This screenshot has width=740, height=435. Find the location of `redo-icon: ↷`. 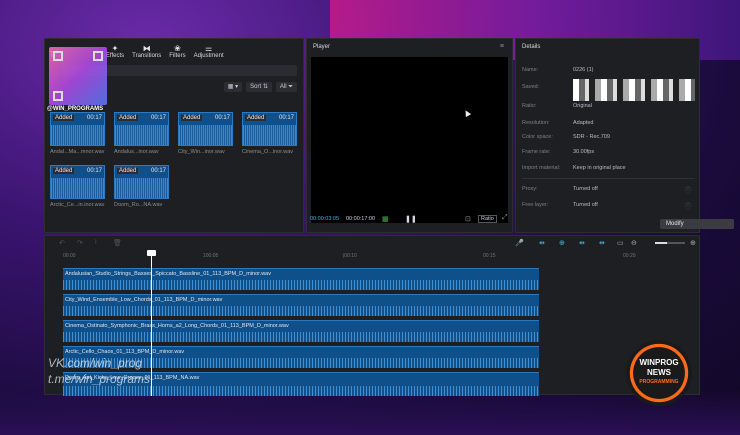

redo-icon: ↷ is located at coordinates (80, 243).